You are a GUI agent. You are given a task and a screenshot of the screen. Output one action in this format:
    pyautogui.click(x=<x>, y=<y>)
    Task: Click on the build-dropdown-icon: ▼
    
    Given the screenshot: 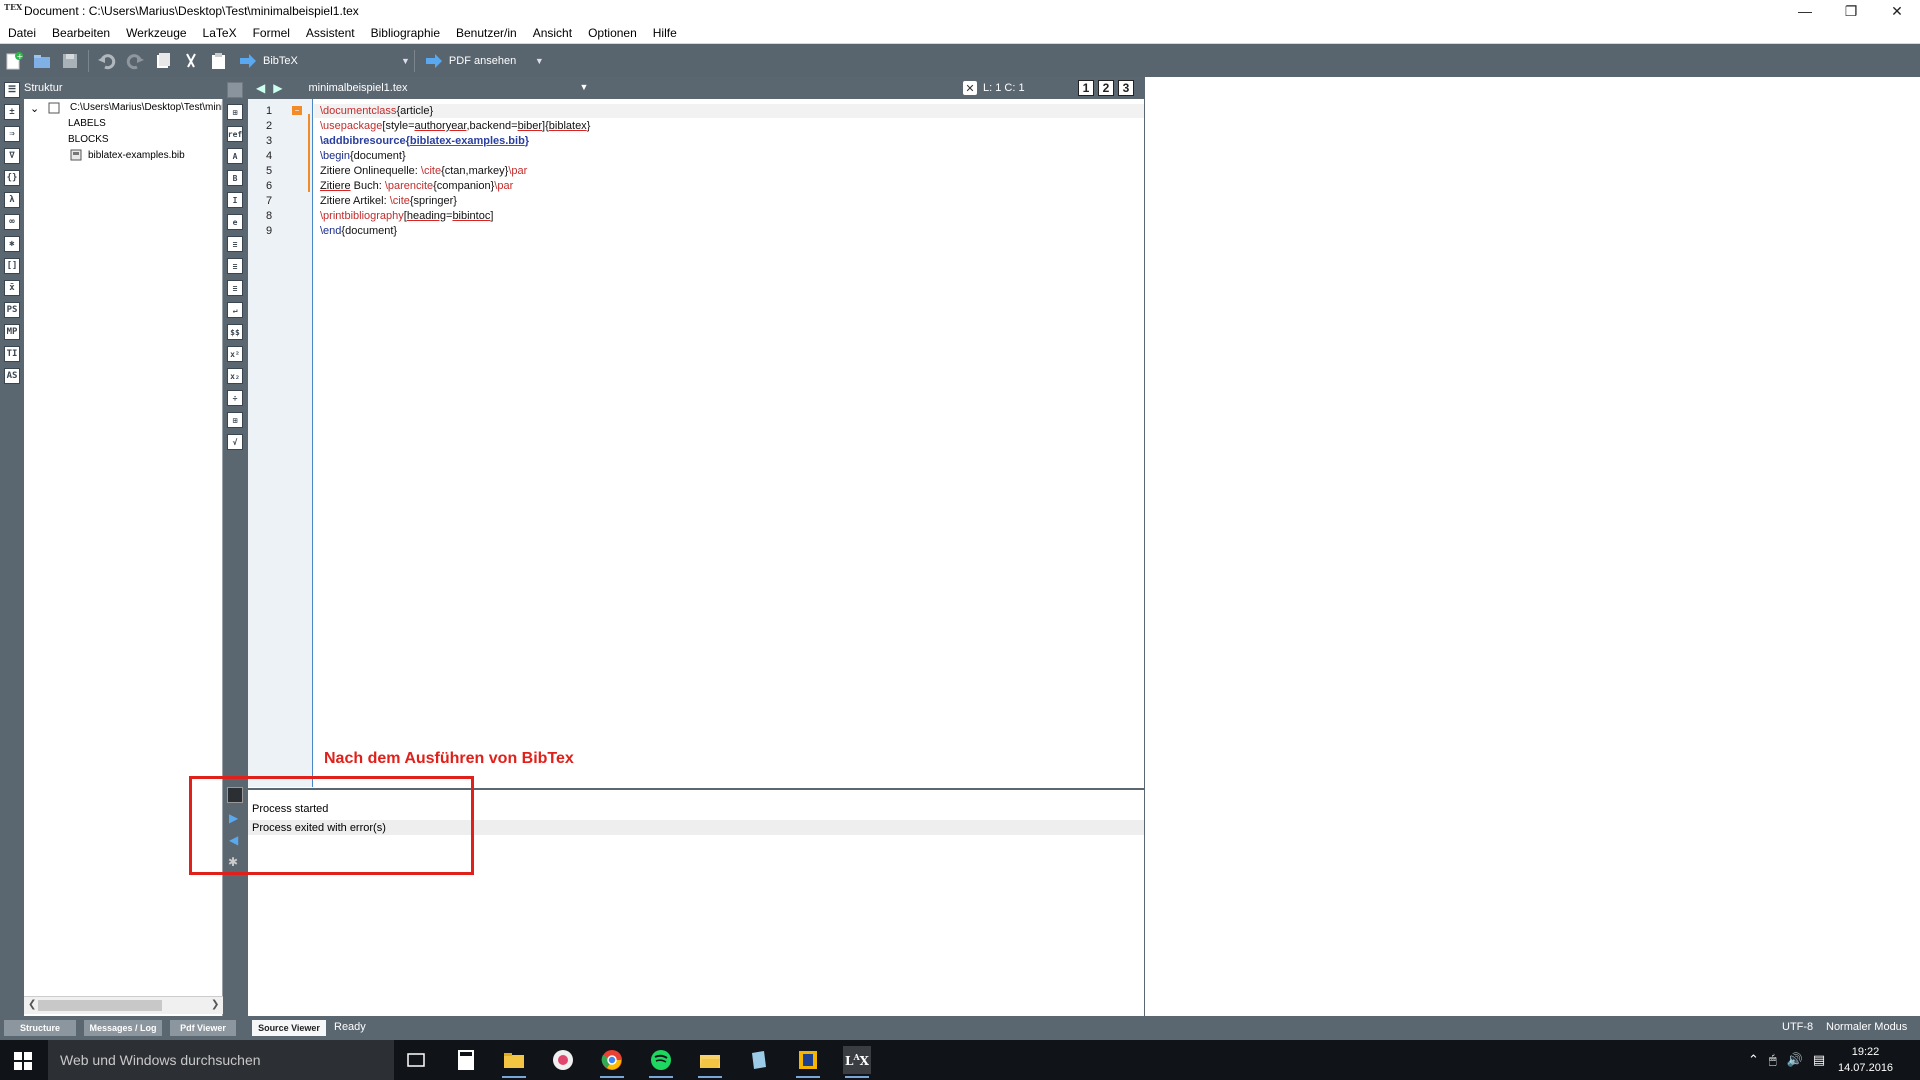 What is the action you would take?
    pyautogui.click(x=405, y=61)
    